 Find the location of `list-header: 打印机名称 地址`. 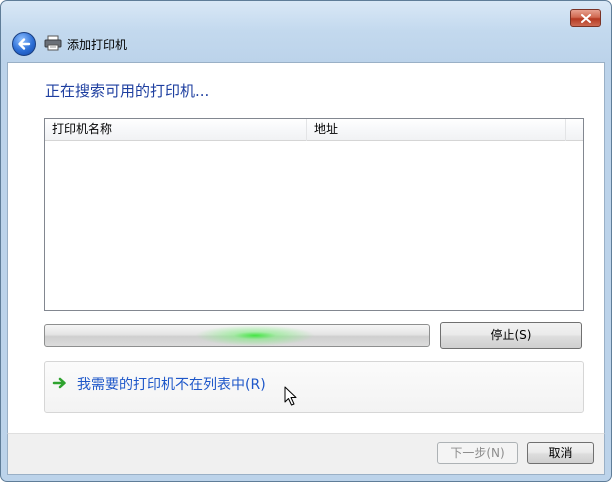

list-header: 打印机名称 地址 is located at coordinates (314, 130).